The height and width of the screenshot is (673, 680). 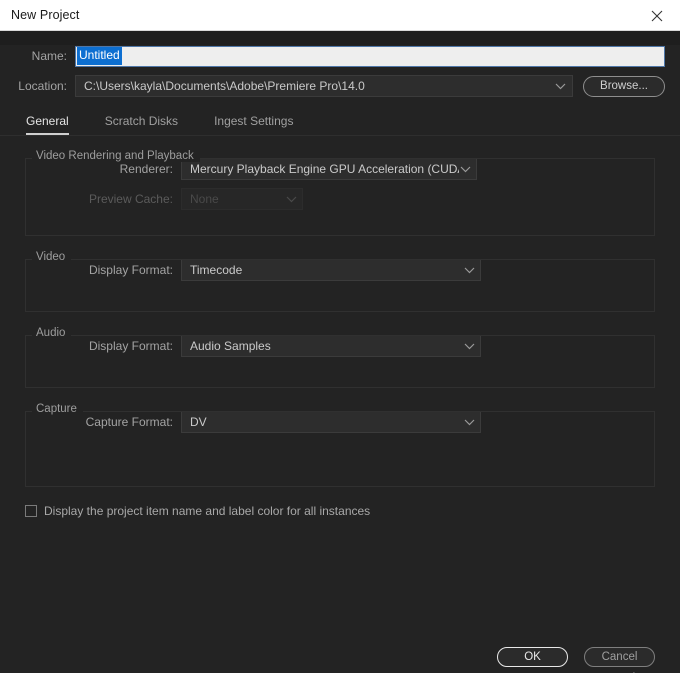 What do you see at coordinates (141, 124) in the screenshot?
I see `tab-scratch-disks: Scratch Disks` at bounding box center [141, 124].